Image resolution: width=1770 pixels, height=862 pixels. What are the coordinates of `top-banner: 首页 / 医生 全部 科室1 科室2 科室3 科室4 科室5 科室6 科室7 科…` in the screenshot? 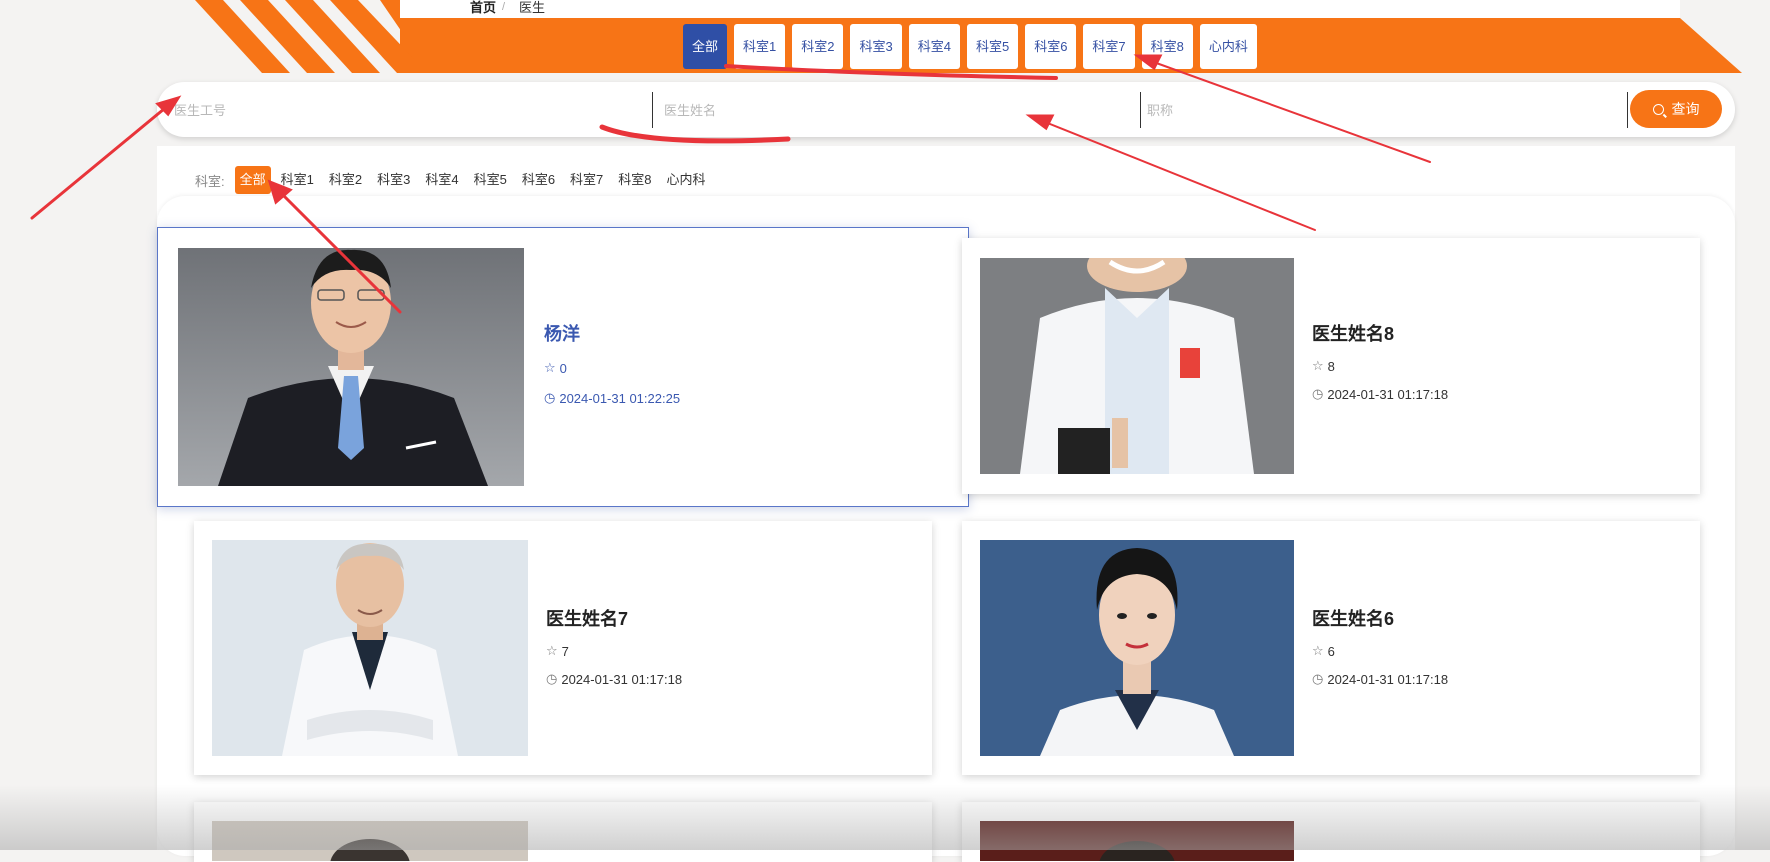 It's located at (885, 36).